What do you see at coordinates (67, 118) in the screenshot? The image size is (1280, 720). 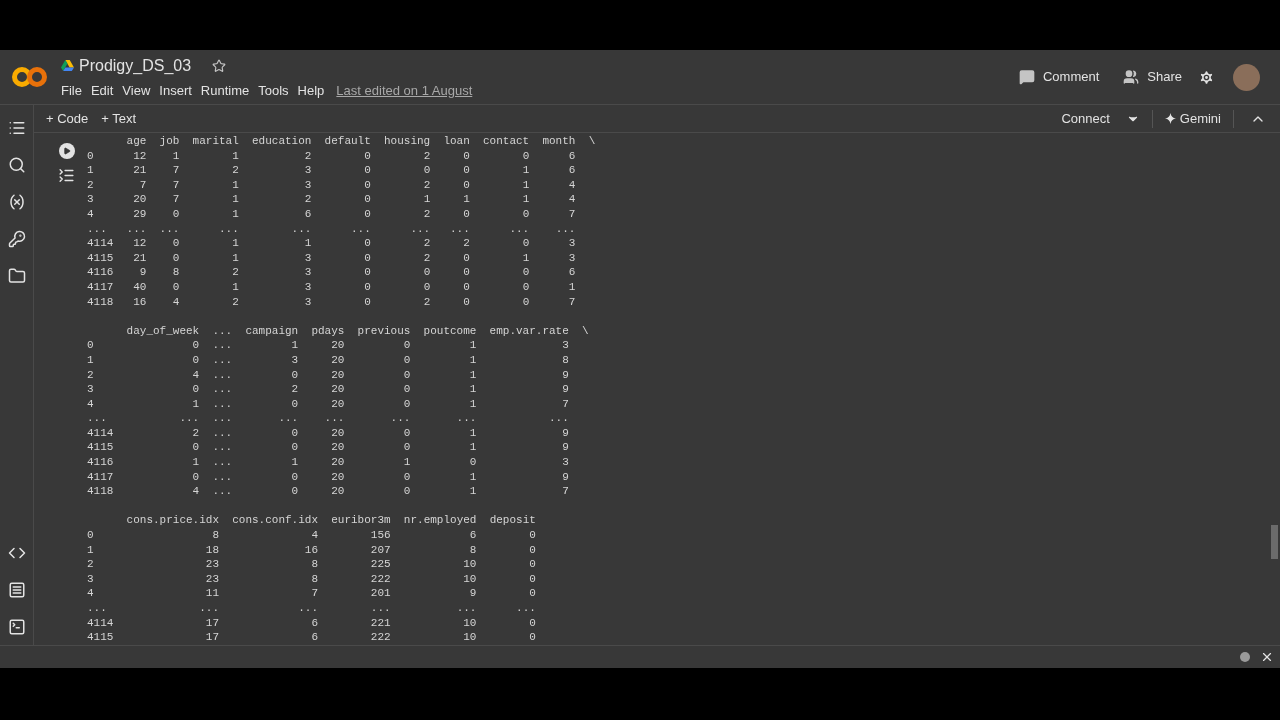 I see `add-code-button: + Code` at bounding box center [67, 118].